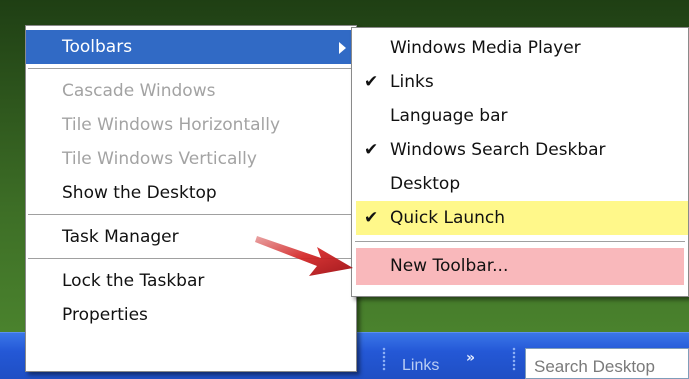  I want to click on menu-item-label: Properties, so click(105, 315).